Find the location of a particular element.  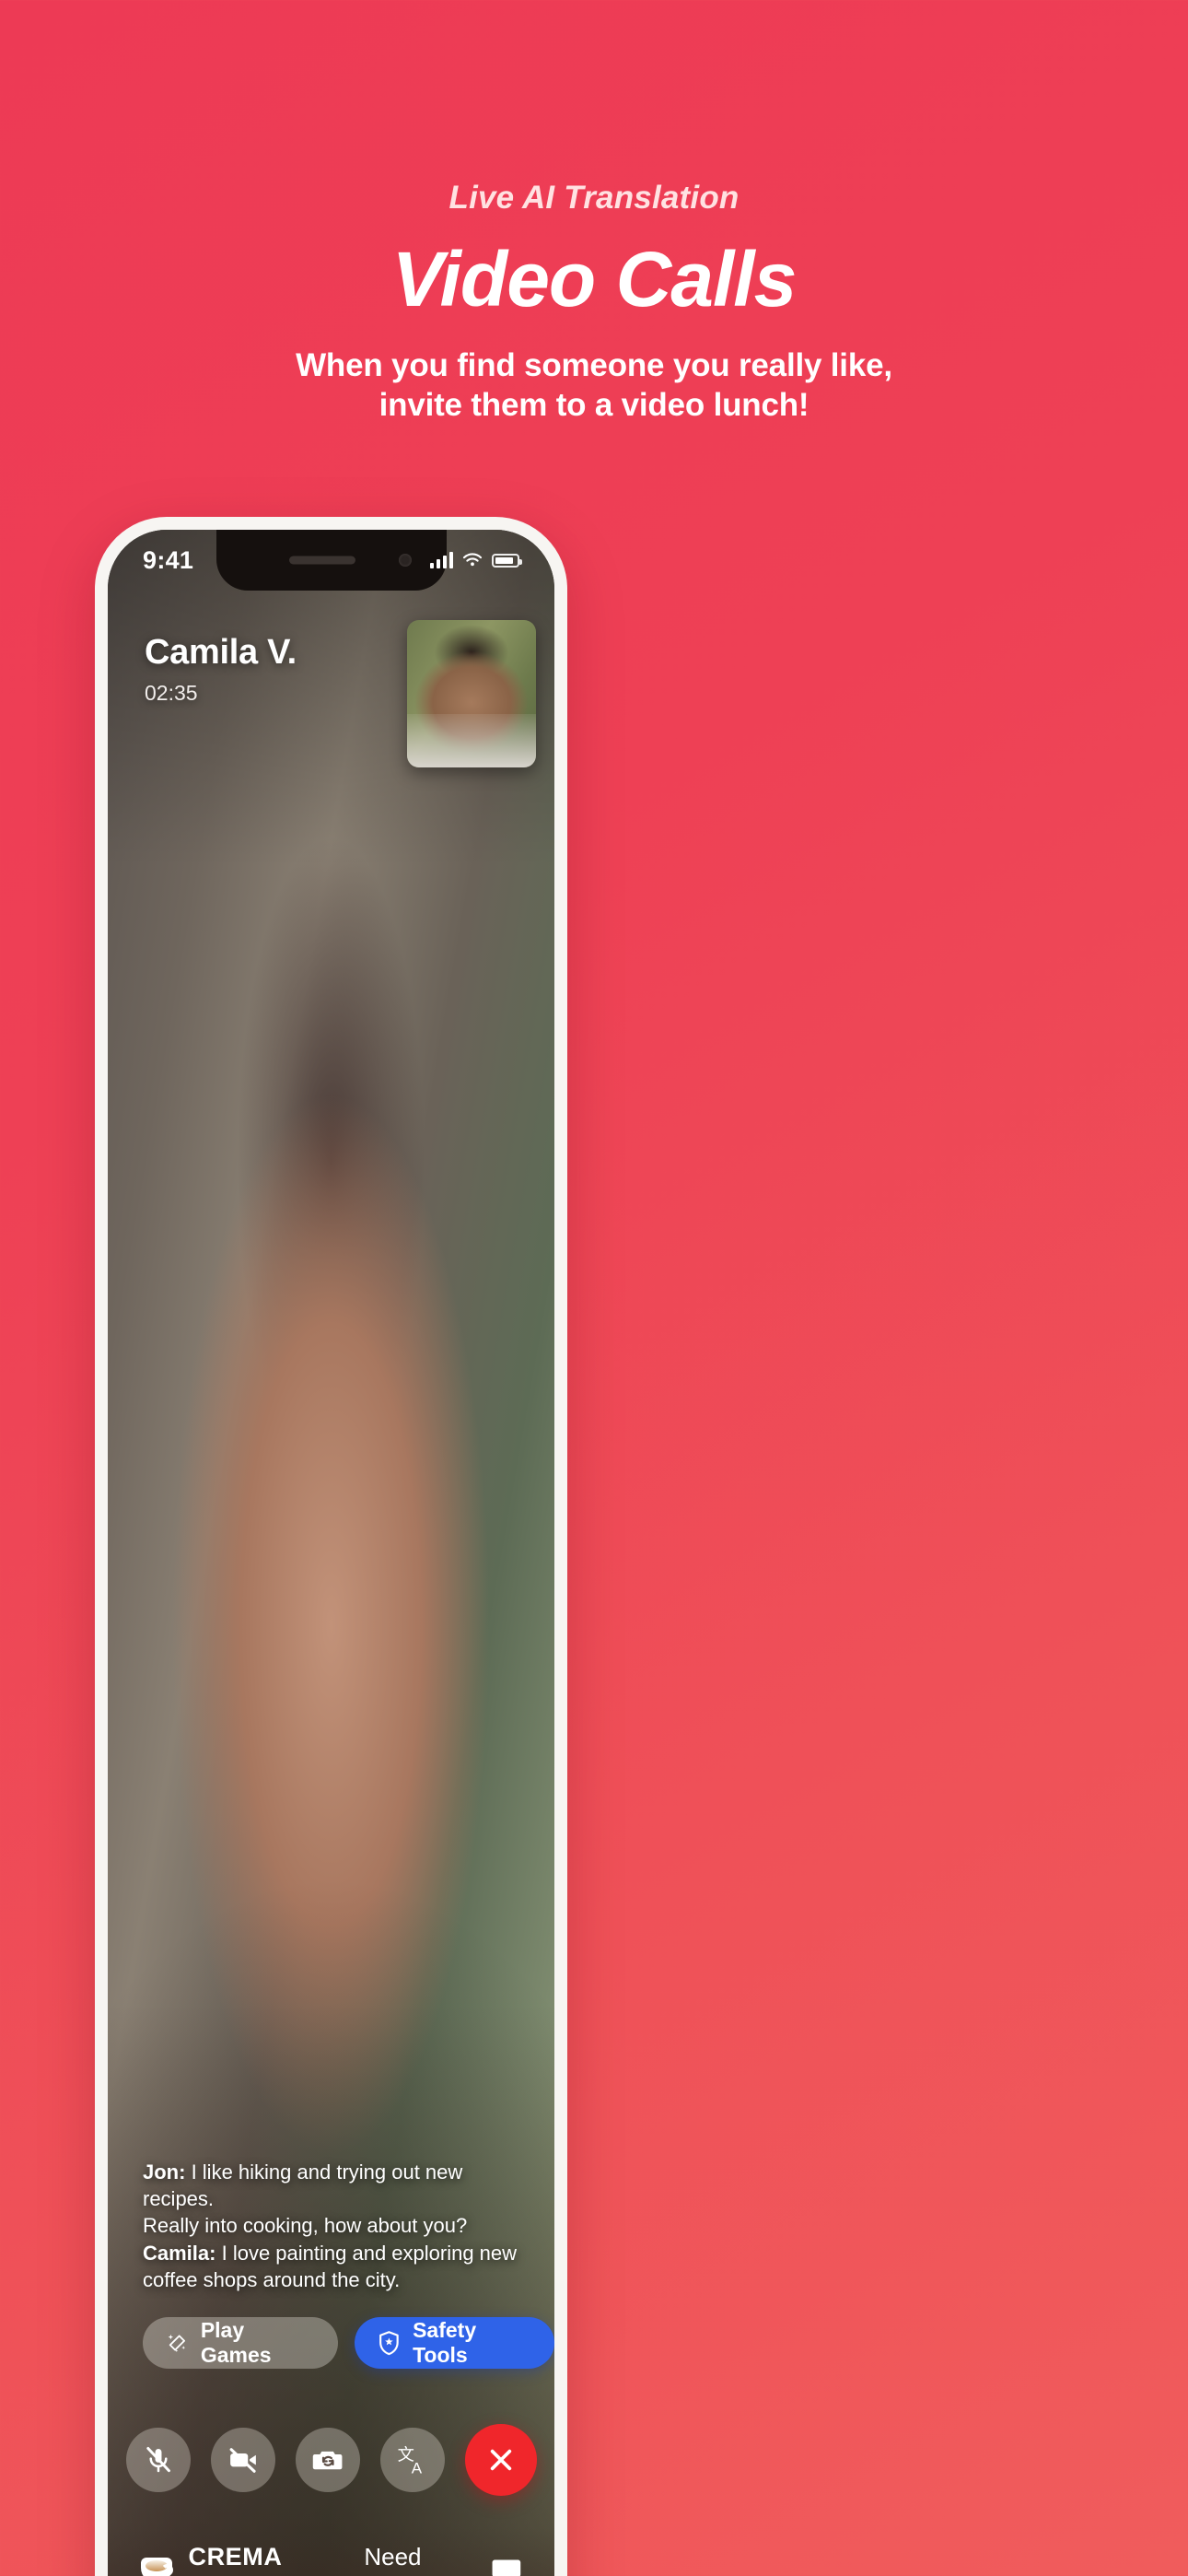

promo-subtitle-line-2: invite them to a video lunch! is located at coordinates (594, 405).